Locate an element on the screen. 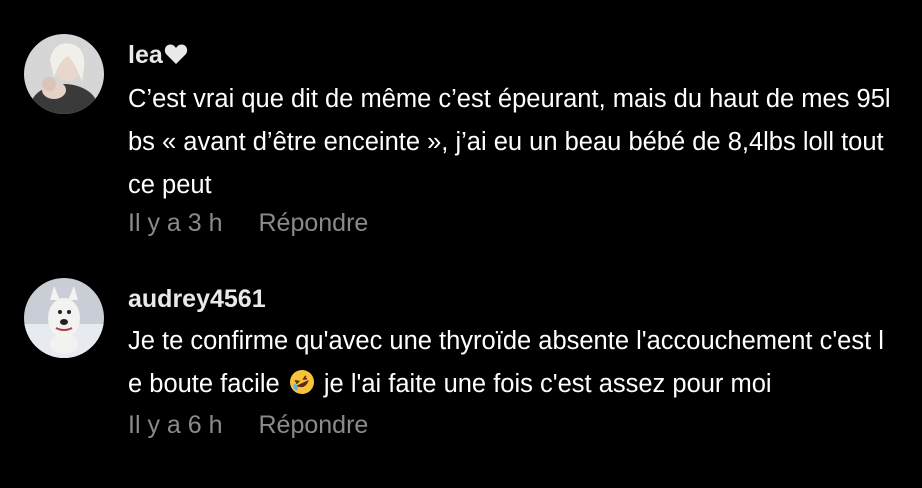 The height and width of the screenshot is (488, 922). username-text: audrey4561 is located at coordinates (197, 299).